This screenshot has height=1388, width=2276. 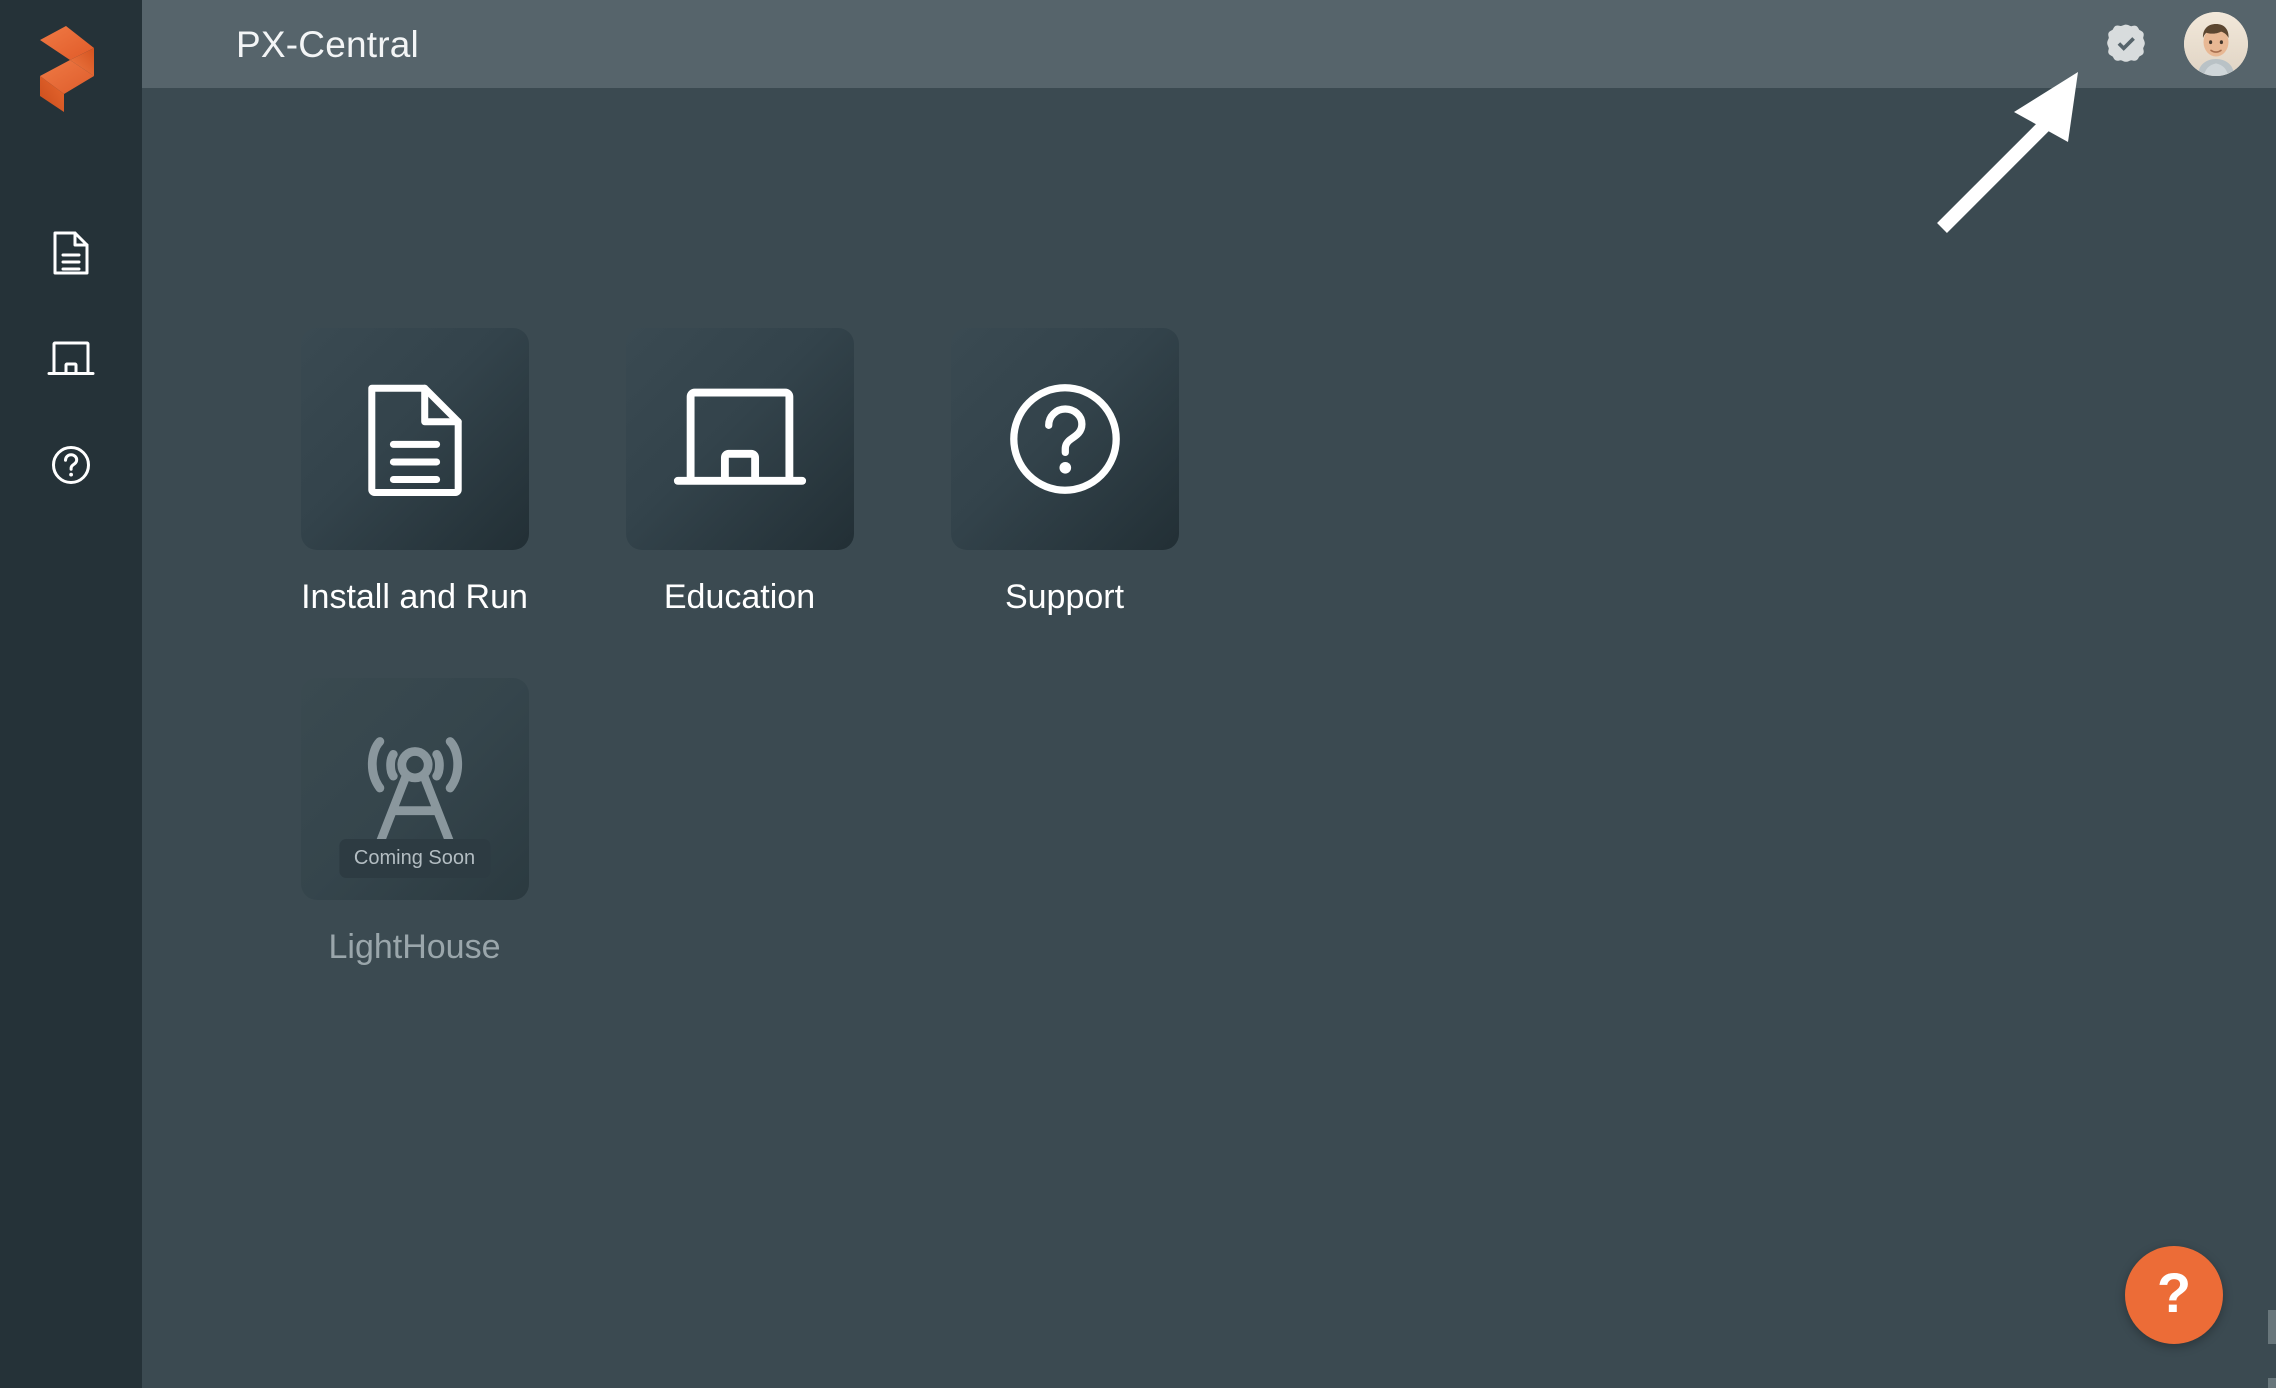 I want to click on help-fab-button: ?, so click(x=2174, y=1295).